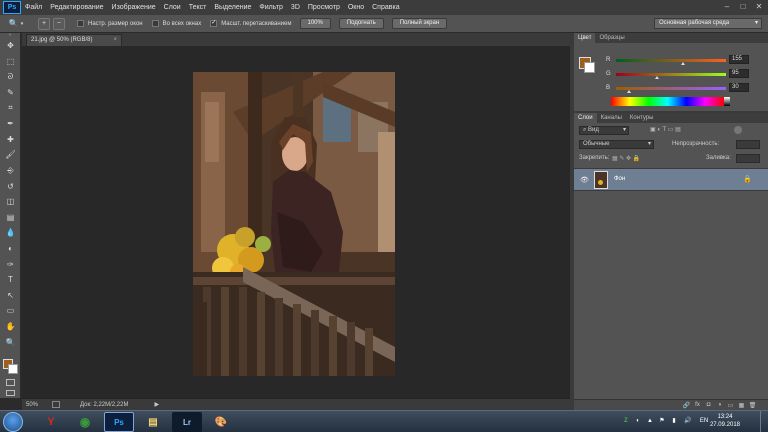 The width and height of the screenshot is (768, 432). I want to click on filter-toggle-icon, so click(738, 130).